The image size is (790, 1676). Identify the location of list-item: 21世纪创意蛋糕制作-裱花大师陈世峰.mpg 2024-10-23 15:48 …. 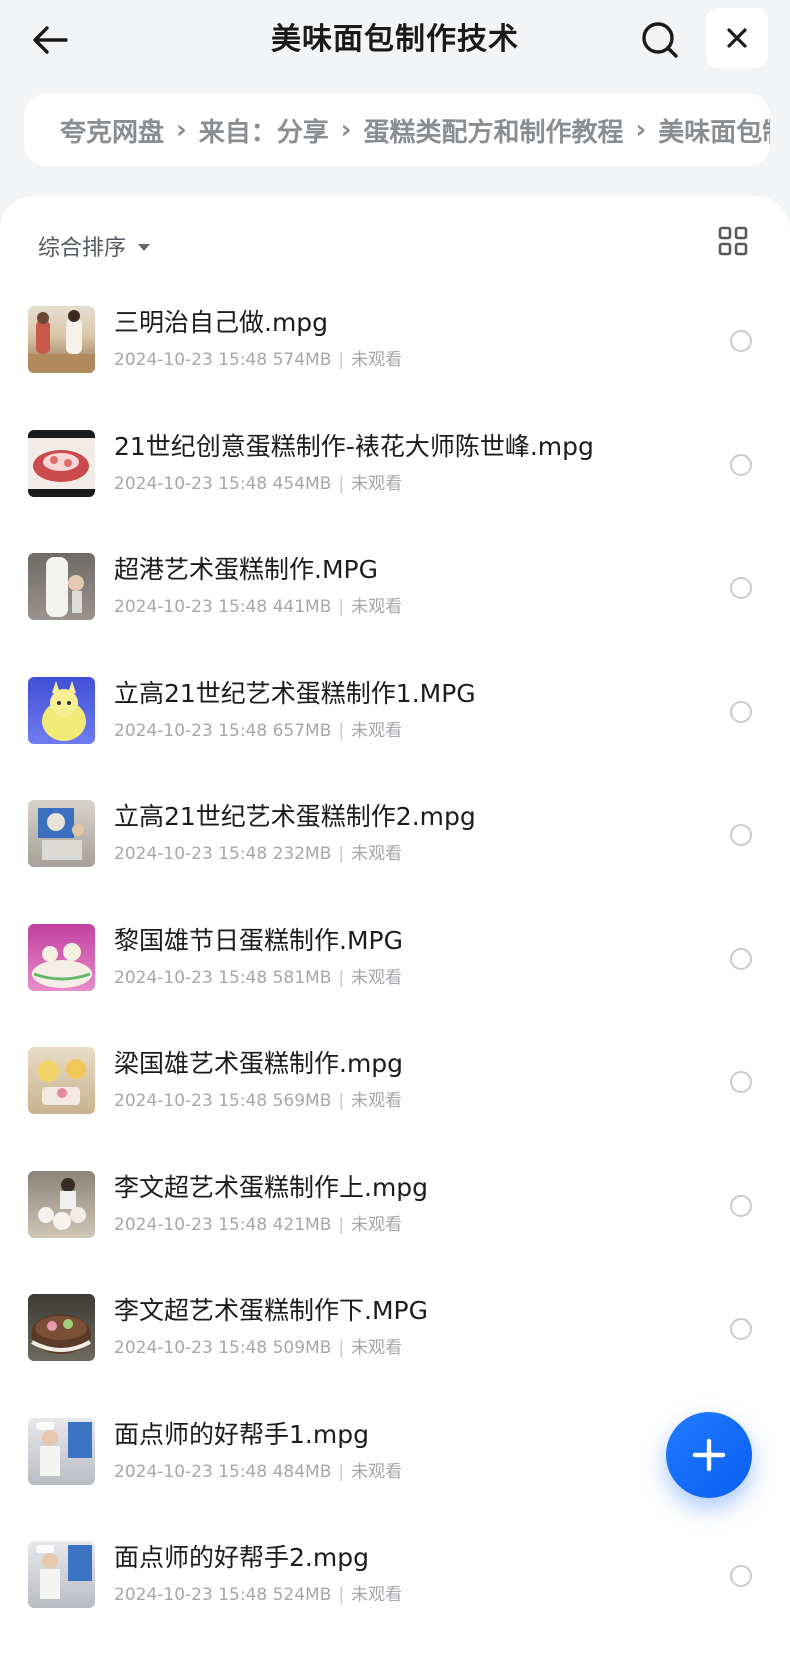
(395, 491).